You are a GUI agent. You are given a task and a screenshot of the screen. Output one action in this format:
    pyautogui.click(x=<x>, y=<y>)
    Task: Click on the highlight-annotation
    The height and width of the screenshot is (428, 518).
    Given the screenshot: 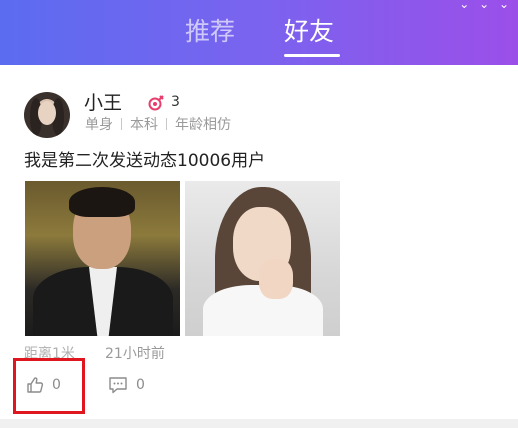 What is the action you would take?
    pyautogui.click(x=49, y=386)
    